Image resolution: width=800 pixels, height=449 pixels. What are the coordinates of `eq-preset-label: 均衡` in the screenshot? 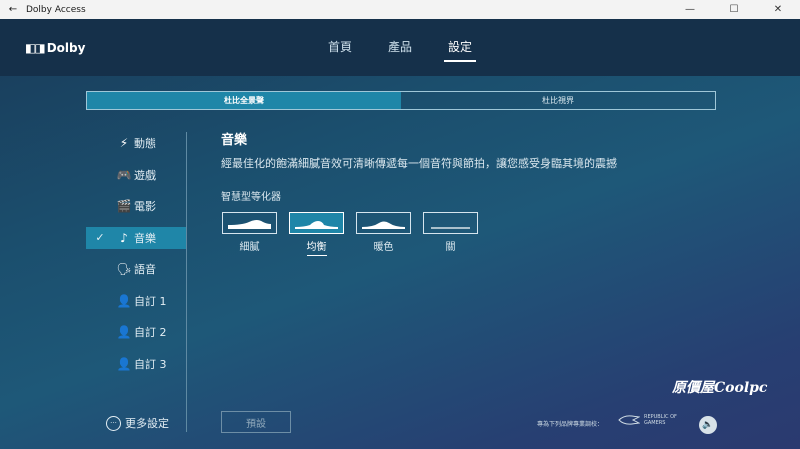 It's located at (316, 247).